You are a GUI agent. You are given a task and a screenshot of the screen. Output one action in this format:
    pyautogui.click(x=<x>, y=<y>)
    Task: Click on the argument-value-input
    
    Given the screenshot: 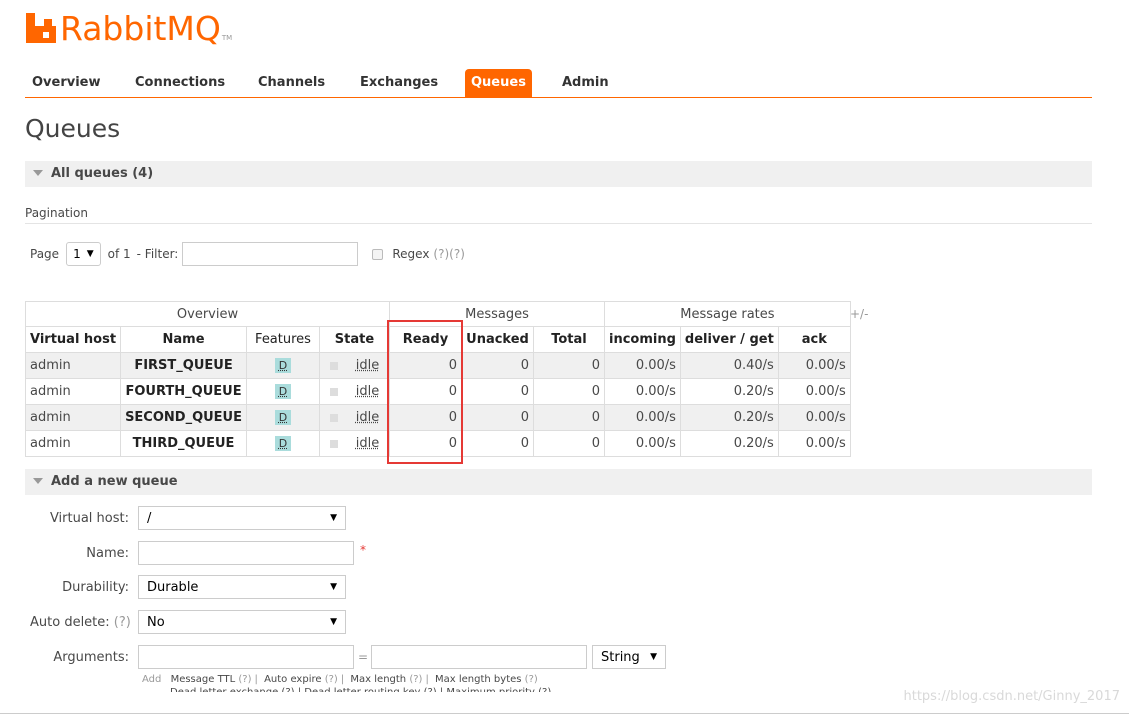 What is the action you would take?
    pyautogui.click(x=479, y=657)
    